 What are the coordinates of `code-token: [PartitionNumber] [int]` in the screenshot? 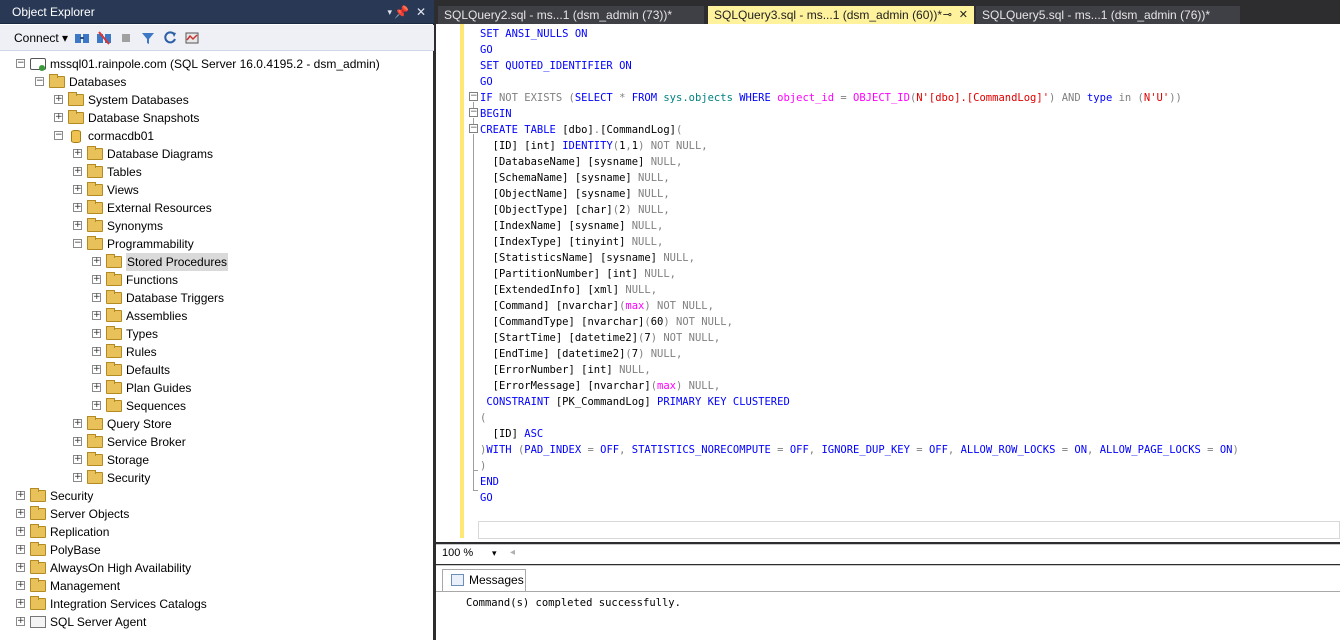 It's located at (562, 274).